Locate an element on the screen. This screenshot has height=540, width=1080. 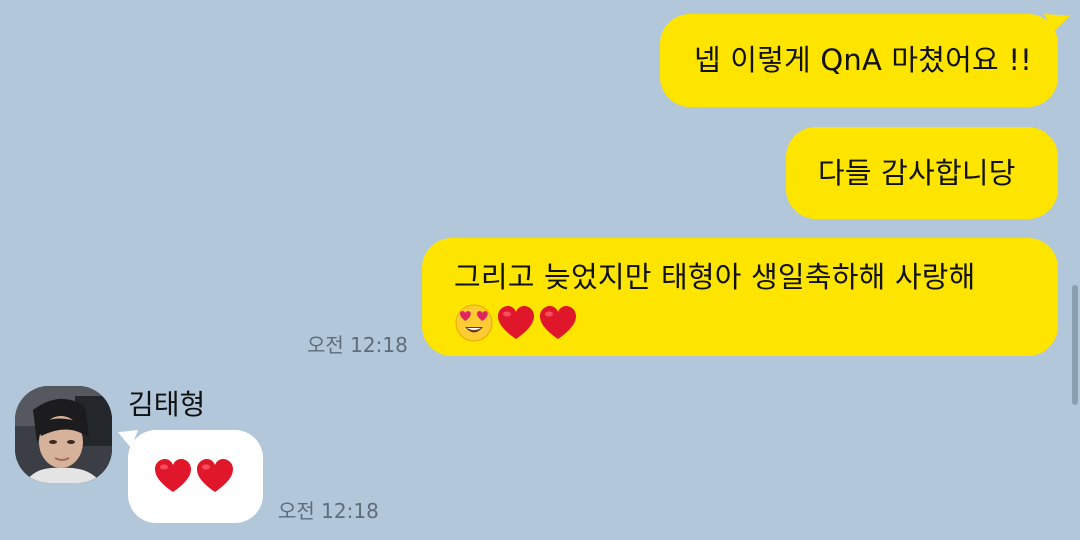
incoming-message-bubble is located at coordinates (195, 476).